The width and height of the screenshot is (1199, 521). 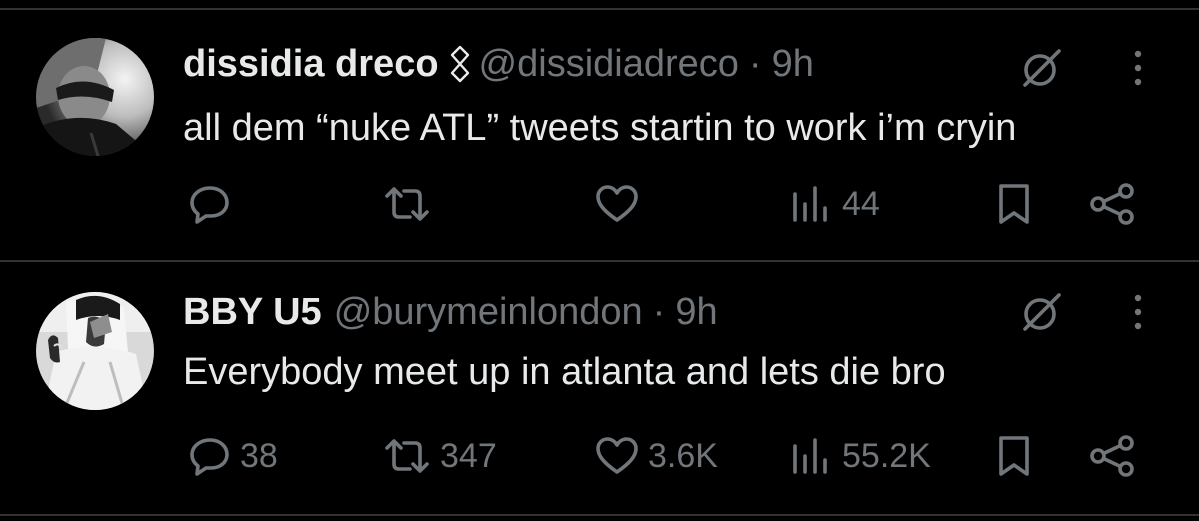 What do you see at coordinates (861, 203) in the screenshot?
I see `view-count: 44` at bounding box center [861, 203].